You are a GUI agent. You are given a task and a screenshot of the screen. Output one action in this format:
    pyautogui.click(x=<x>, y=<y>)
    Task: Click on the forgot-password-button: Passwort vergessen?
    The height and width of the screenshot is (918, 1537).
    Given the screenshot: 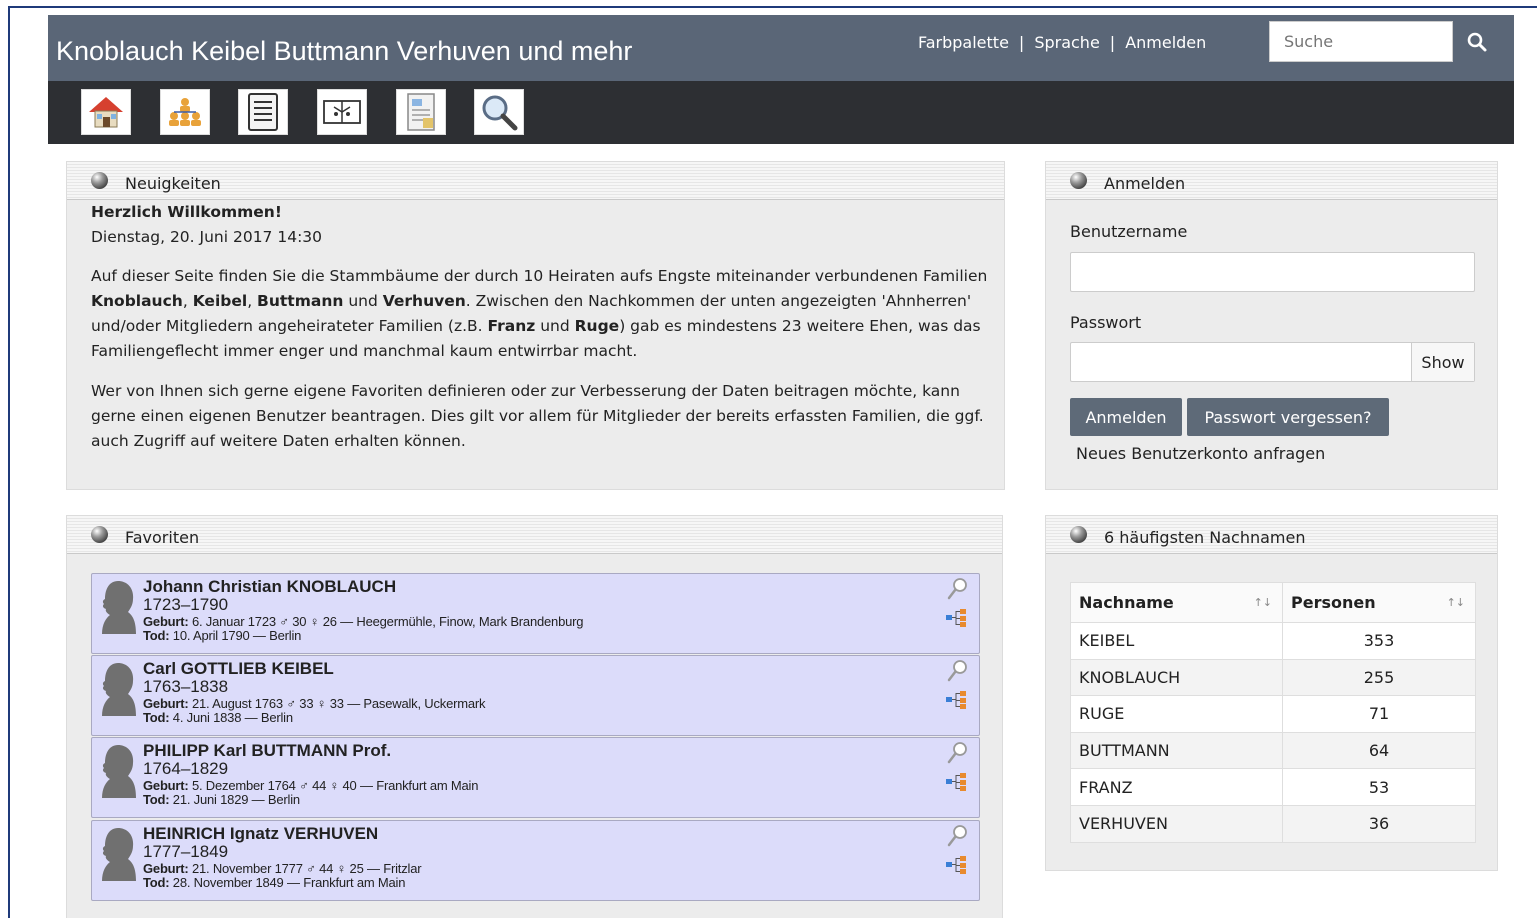 What is the action you would take?
    pyautogui.click(x=1288, y=417)
    